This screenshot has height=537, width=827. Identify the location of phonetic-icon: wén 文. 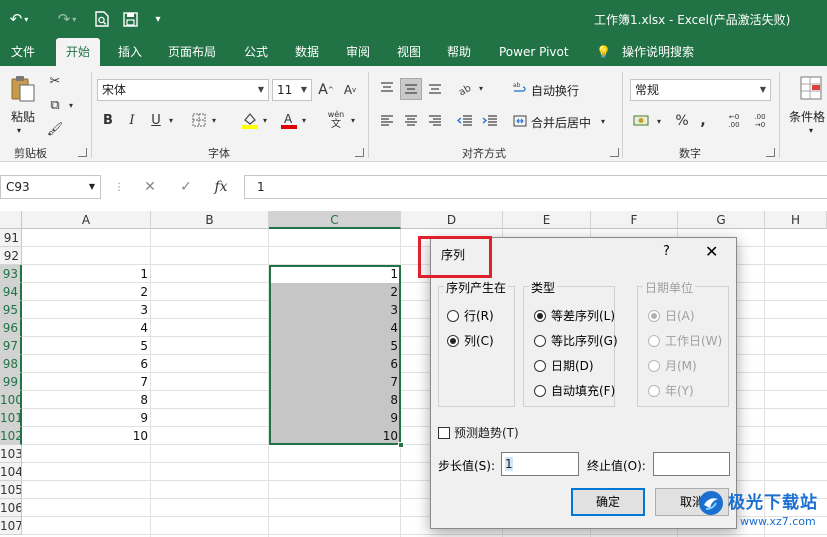
(336, 120).